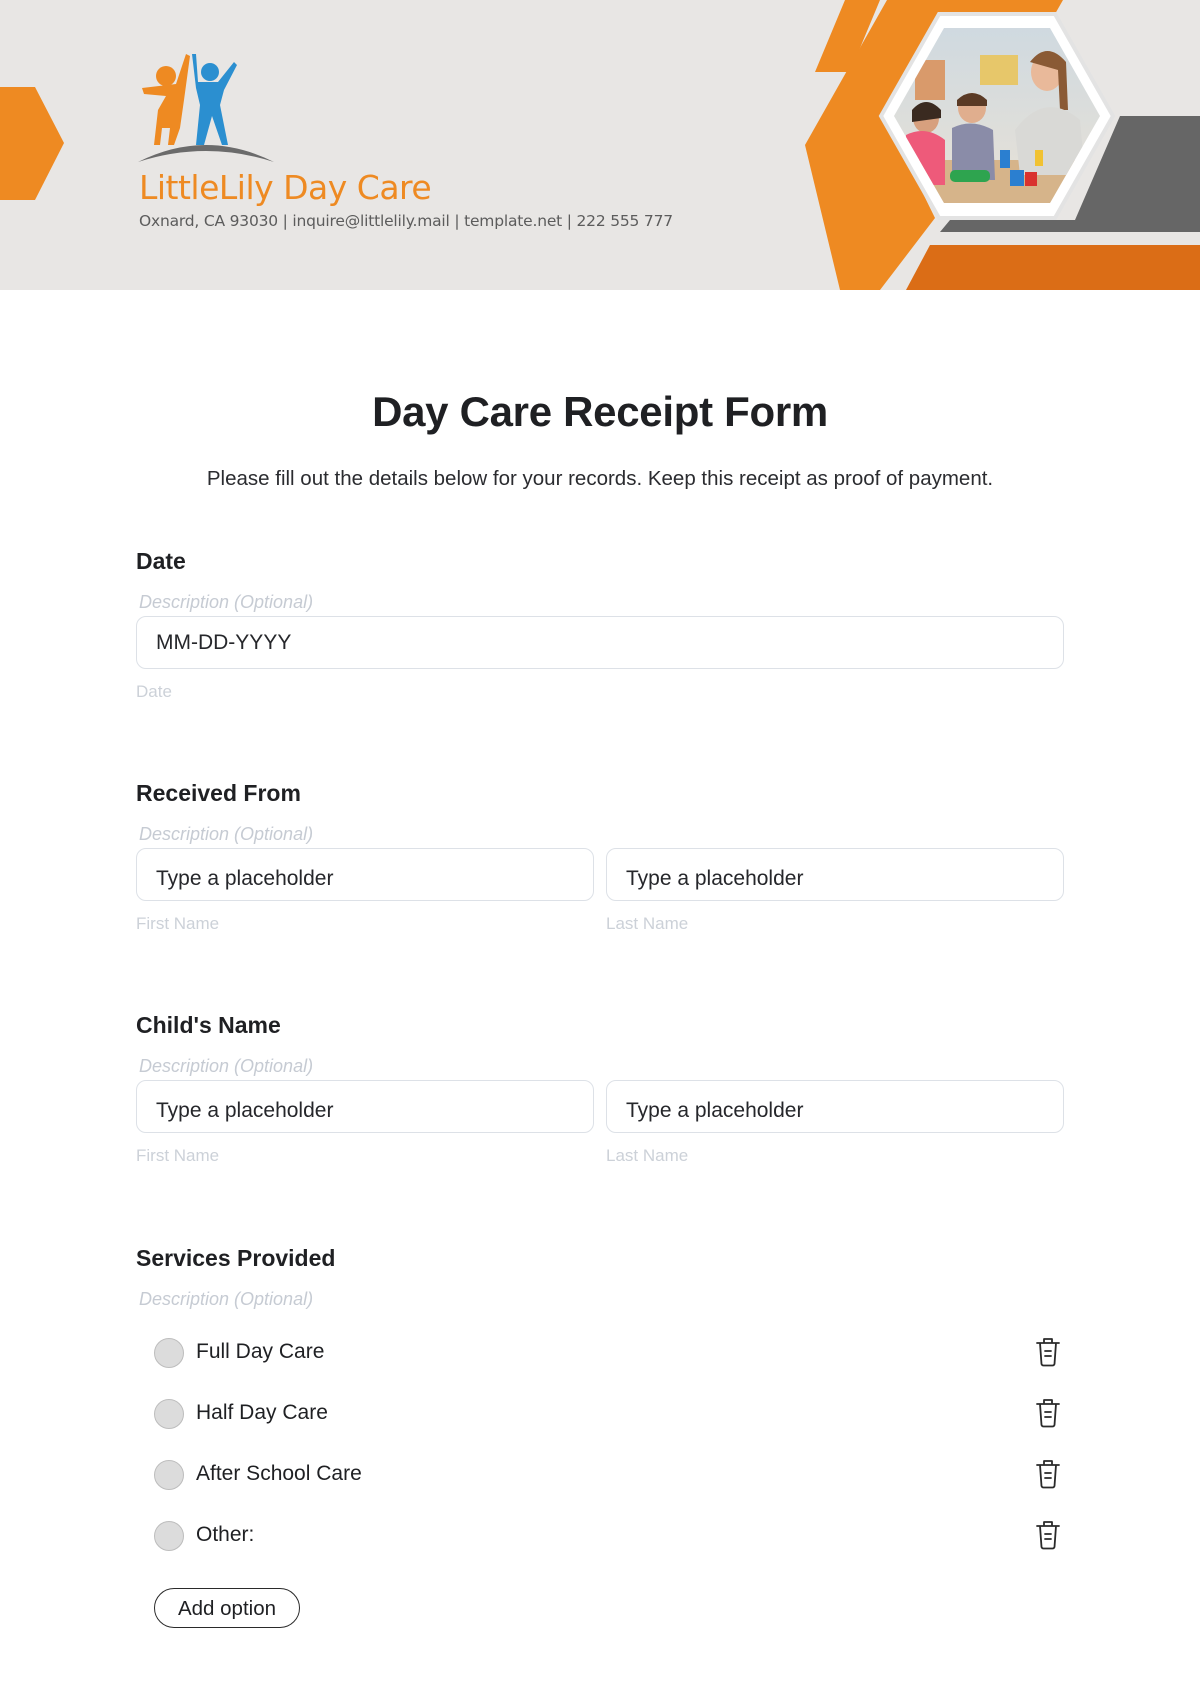 The width and height of the screenshot is (1200, 1700). Describe the element at coordinates (236, 1258) in the screenshot. I see `question-label: Services Provided` at that location.